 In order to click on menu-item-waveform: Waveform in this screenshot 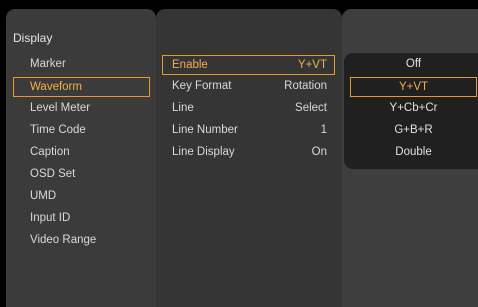, I will do `click(81, 87)`.